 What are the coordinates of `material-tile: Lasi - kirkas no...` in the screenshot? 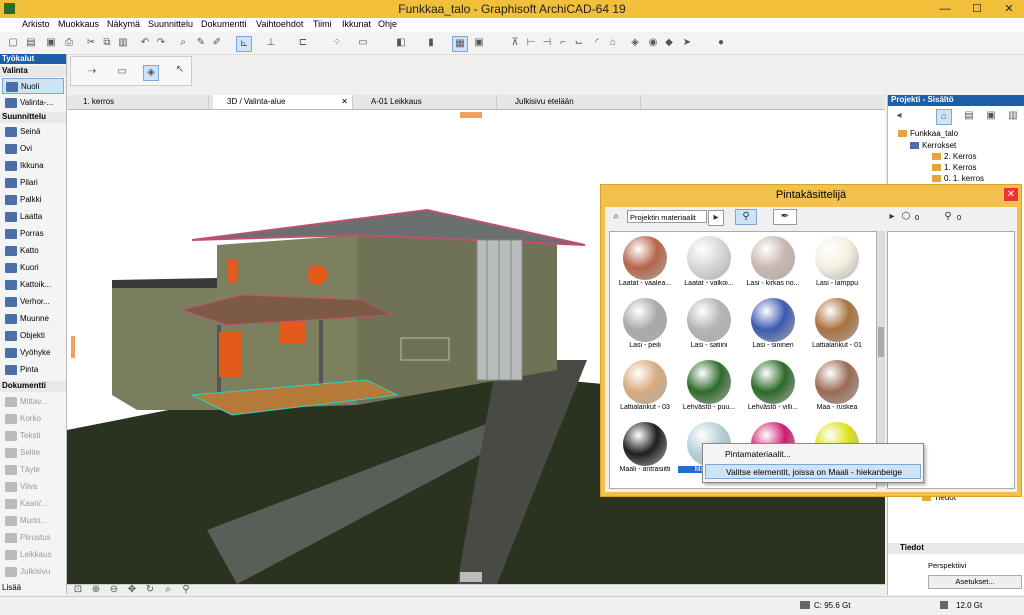 It's located at (773, 265).